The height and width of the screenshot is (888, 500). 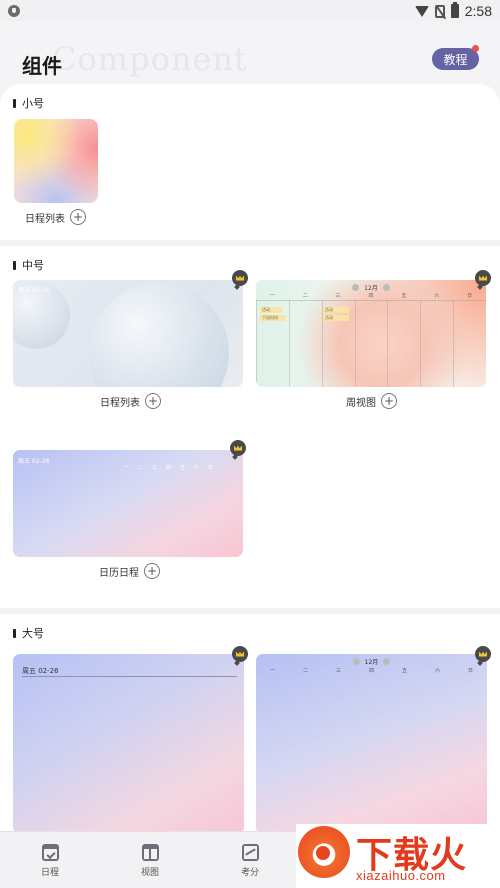 What do you see at coordinates (475, 48) in the screenshot?
I see `notification-dot` at bounding box center [475, 48].